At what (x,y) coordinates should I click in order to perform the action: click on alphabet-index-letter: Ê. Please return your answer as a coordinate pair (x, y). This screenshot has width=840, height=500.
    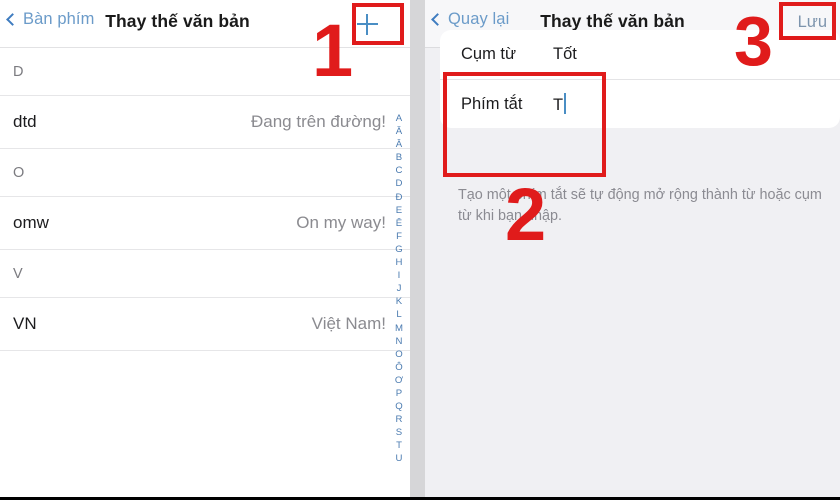
    Looking at the image, I should click on (399, 223).